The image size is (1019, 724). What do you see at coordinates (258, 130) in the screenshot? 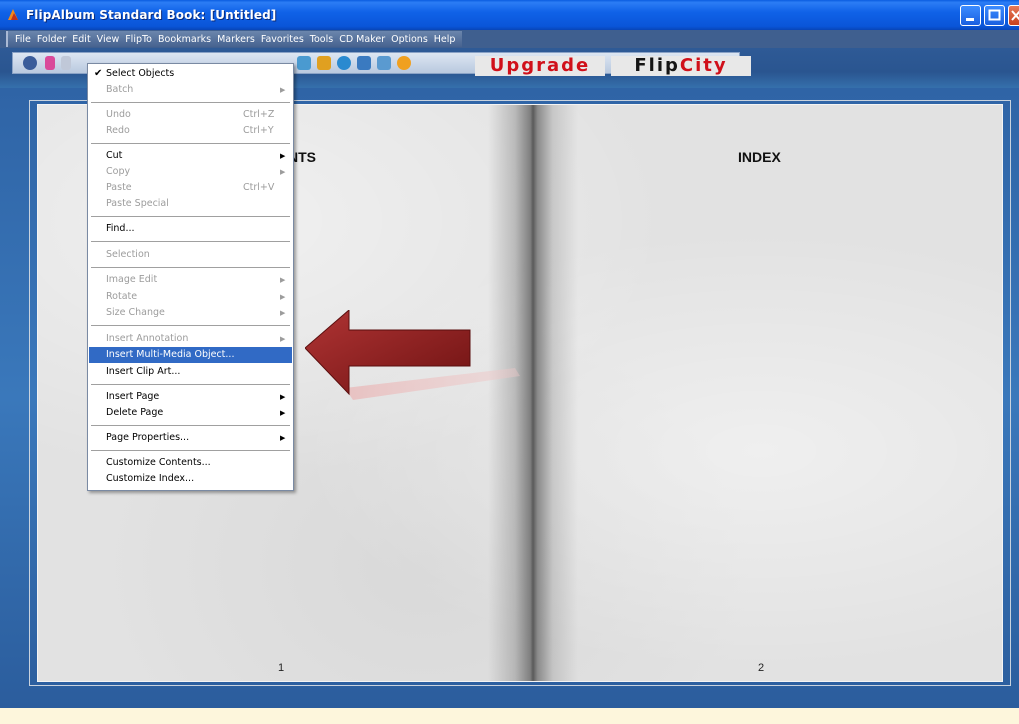
I see `shortcut-label: Ctrl+Y` at bounding box center [258, 130].